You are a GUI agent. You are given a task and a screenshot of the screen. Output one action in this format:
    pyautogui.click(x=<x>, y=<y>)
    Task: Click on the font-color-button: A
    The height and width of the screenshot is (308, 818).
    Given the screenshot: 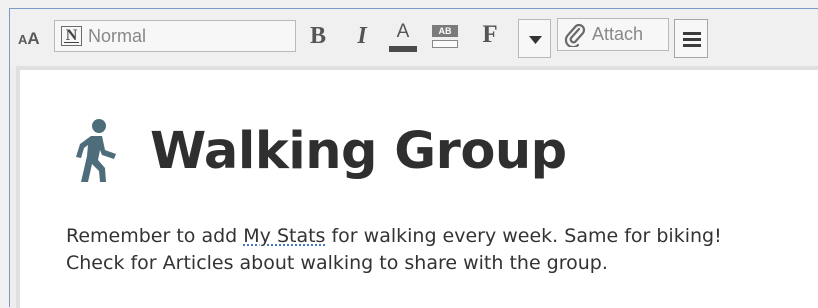 What is the action you would take?
    pyautogui.click(x=403, y=38)
    